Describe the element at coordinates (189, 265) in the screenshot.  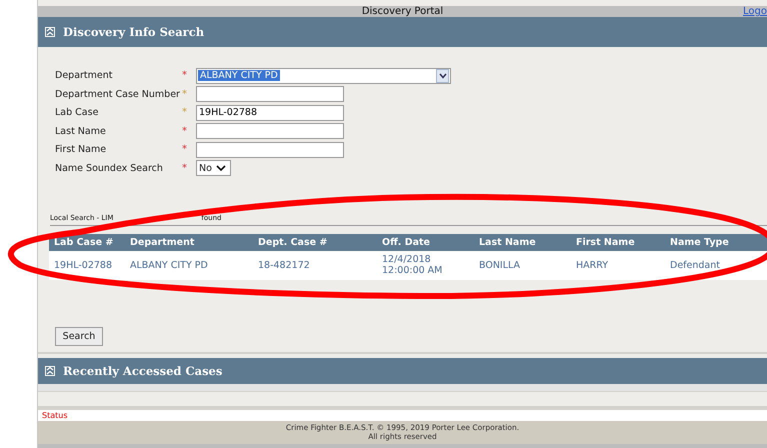
I see `table-cell: ALBANY CITY PD` at that location.